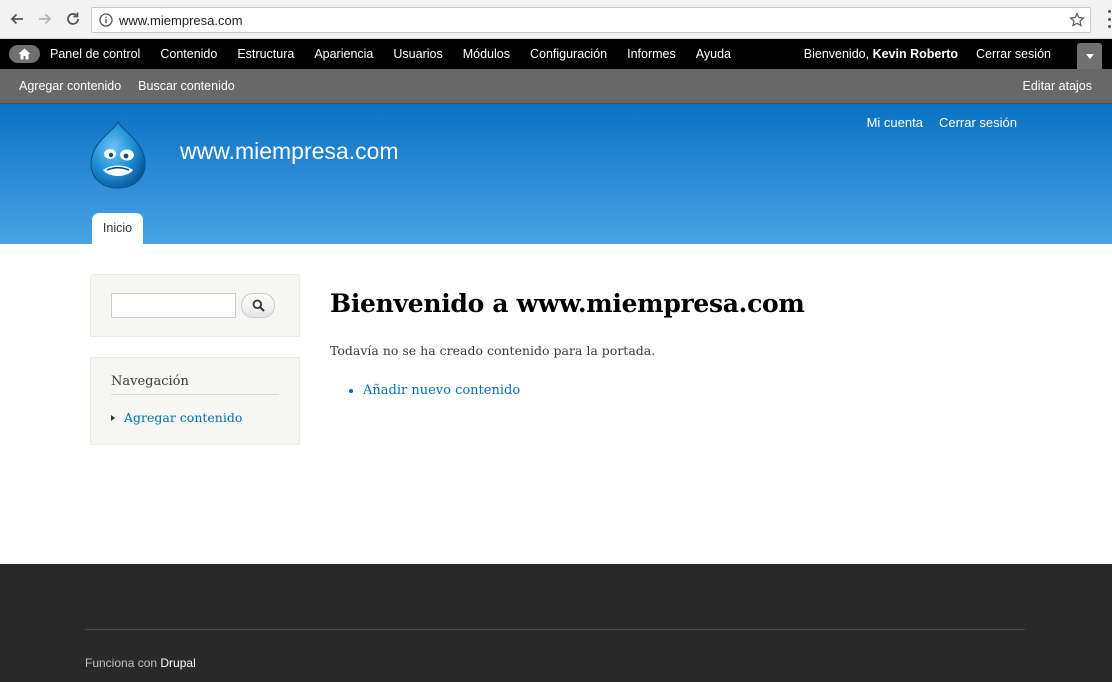 The image size is (1112, 682). Describe the element at coordinates (118, 155) in the screenshot. I see `drupal-logo-icon` at that location.